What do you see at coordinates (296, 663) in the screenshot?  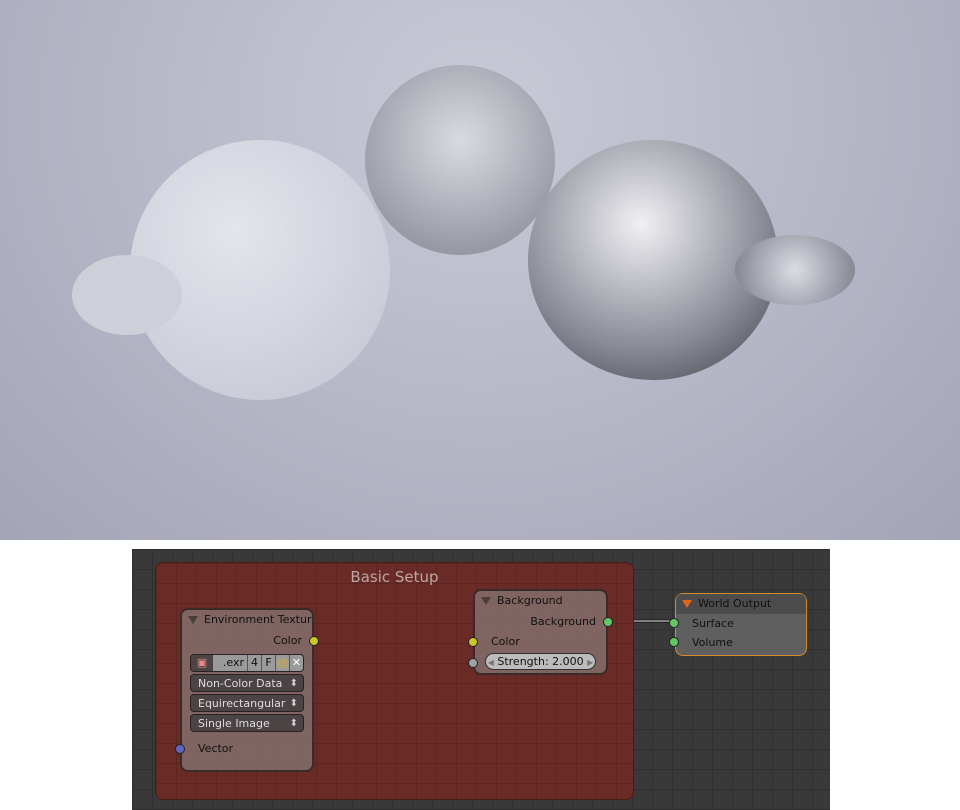 I see `close-icon: ✕` at bounding box center [296, 663].